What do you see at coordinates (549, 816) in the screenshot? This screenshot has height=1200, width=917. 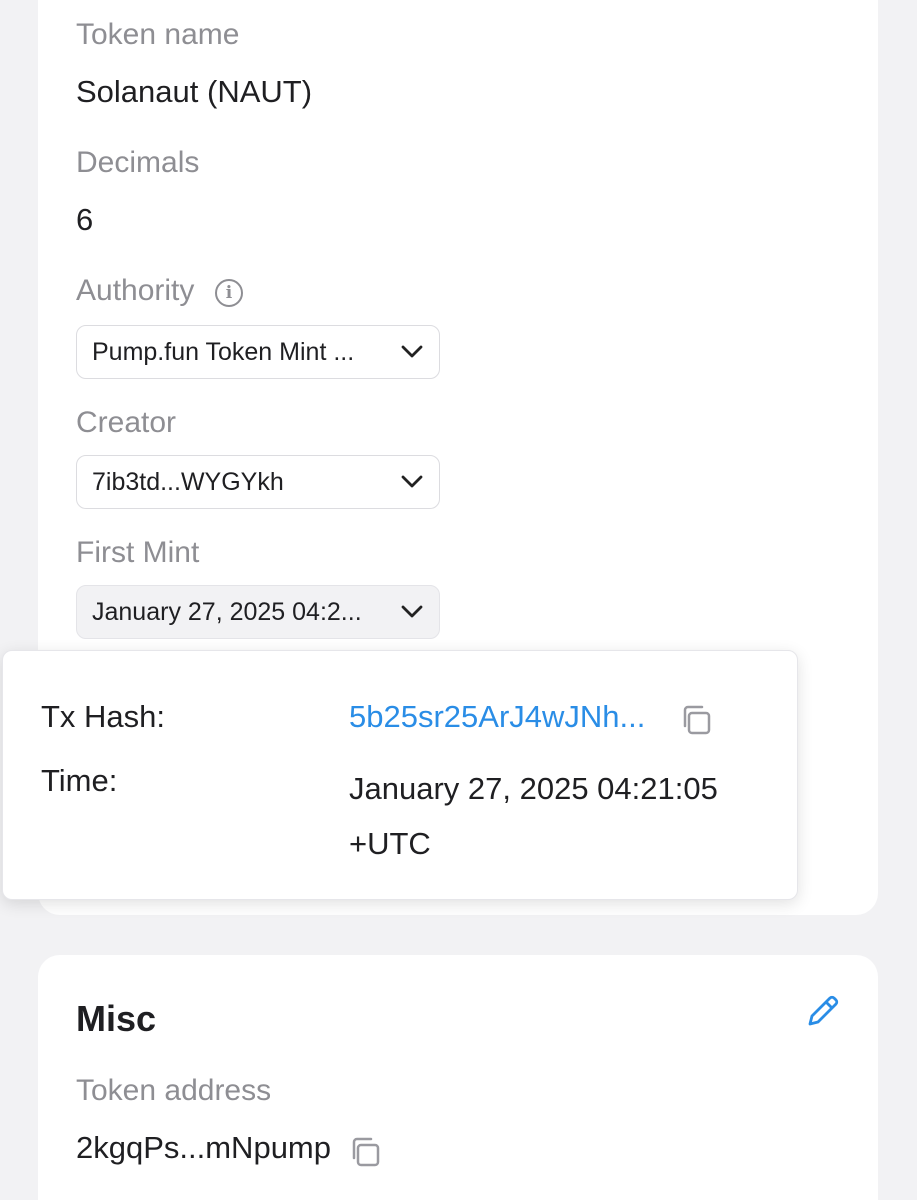 I see `time-value: January 27, 2025 04:21:05 +UTC` at bounding box center [549, 816].